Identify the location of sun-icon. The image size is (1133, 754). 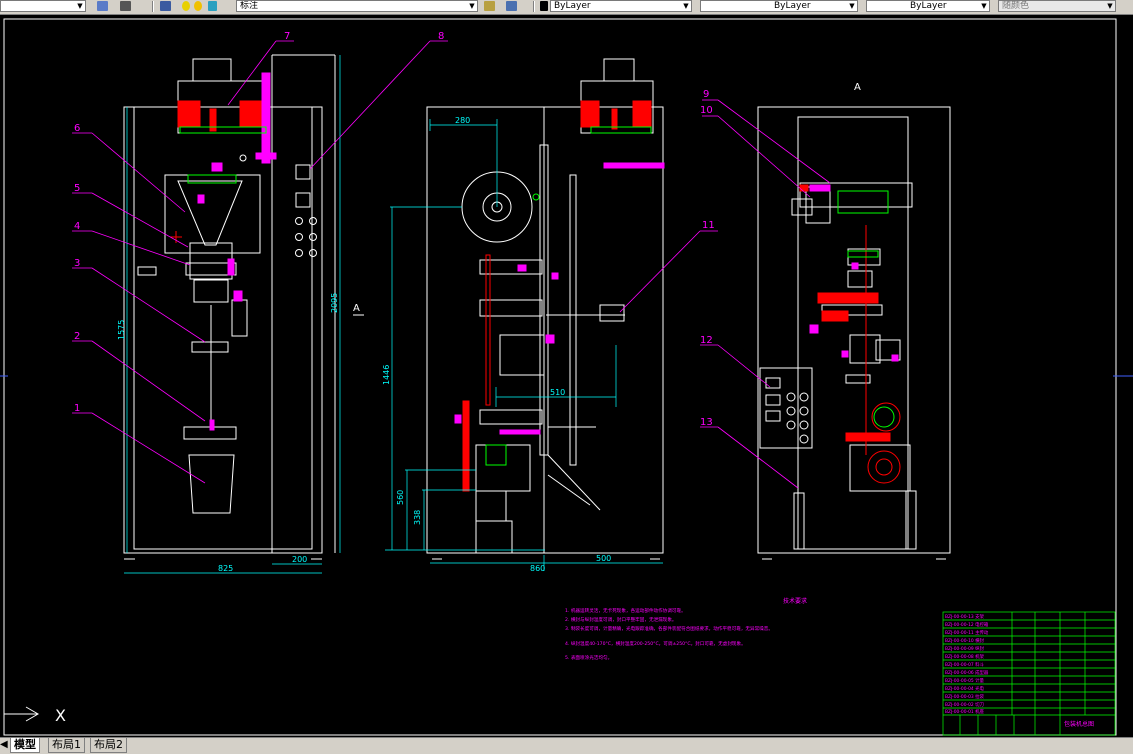
(198, 6).